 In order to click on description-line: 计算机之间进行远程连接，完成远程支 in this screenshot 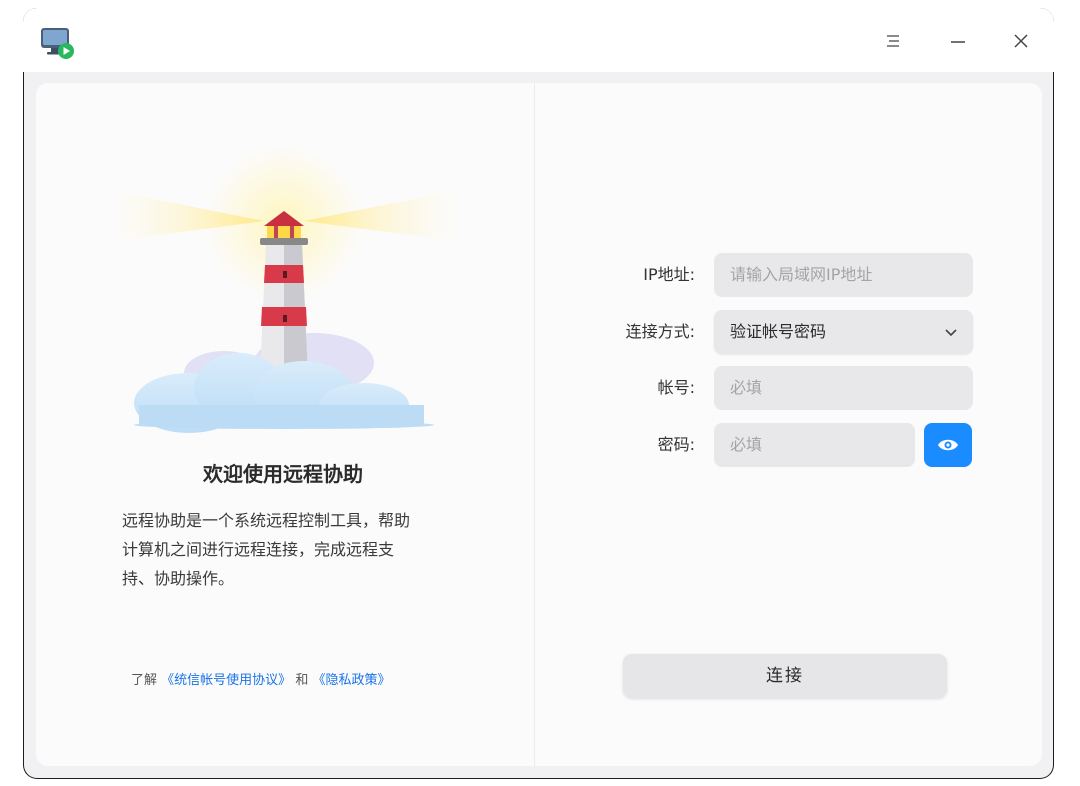, I will do `click(258, 549)`.